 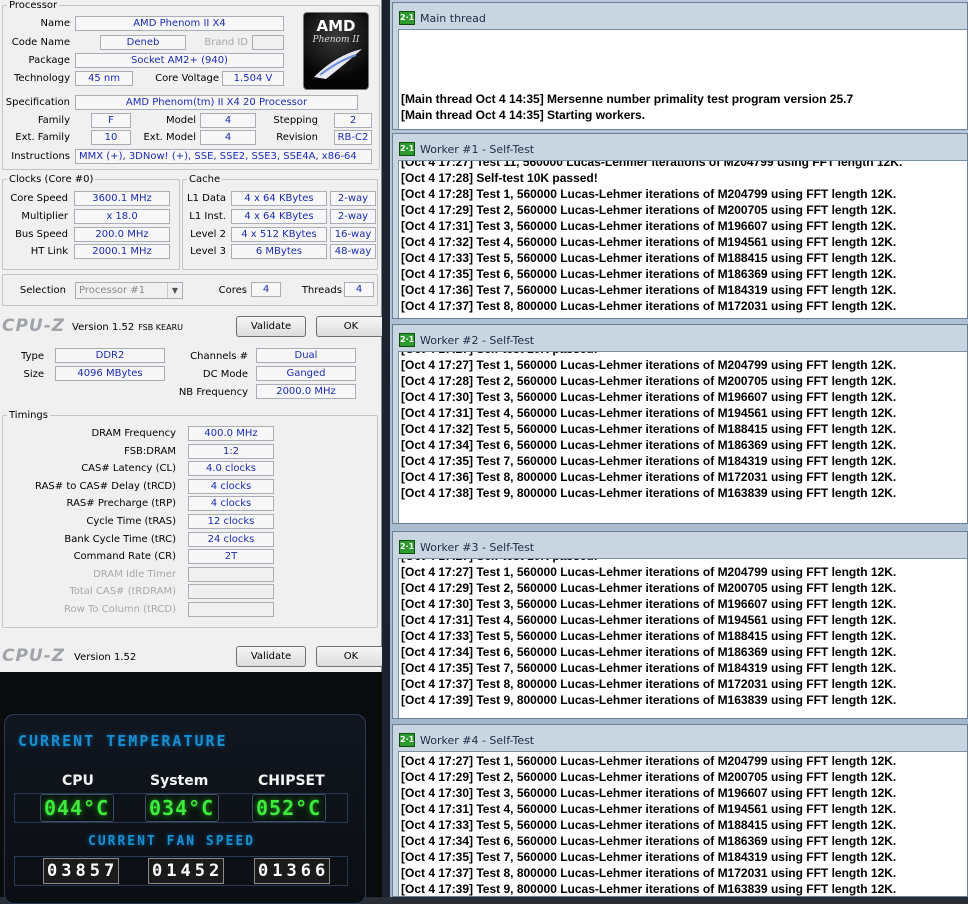 What do you see at coordinates (32, 356) in the screenshot?
I see `memtype-label: Type` at bounding box center [32, 356].